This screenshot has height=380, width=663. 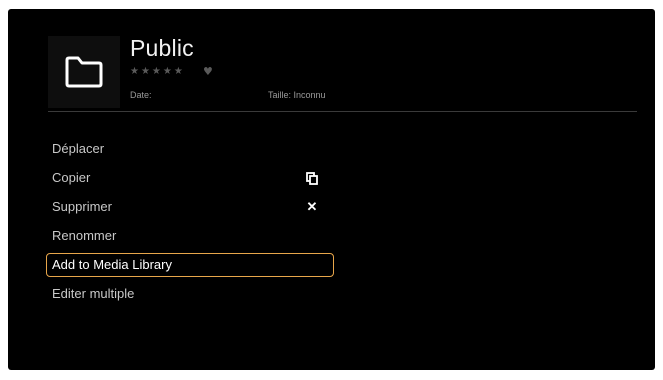 I want to click on rating-stars: ★★★★★, so click(x=157, y=71).